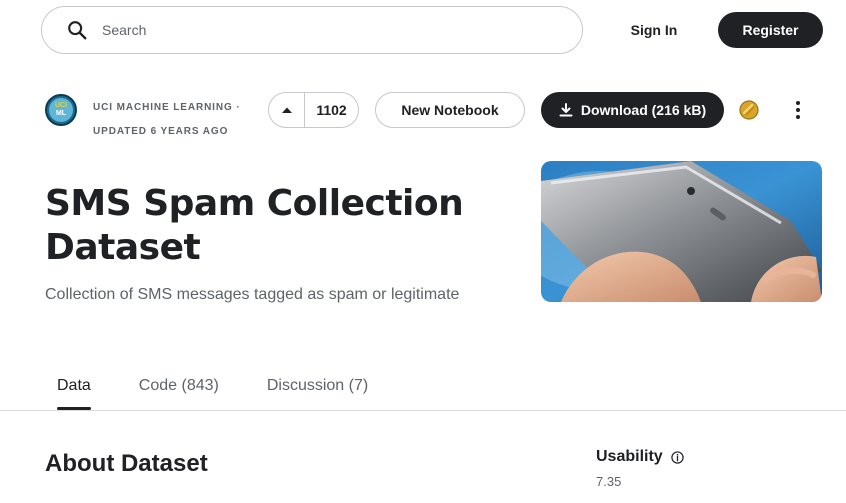 This screenshot has width=846, height=503. I want to click on caret-up-icon, so click(286, 110).